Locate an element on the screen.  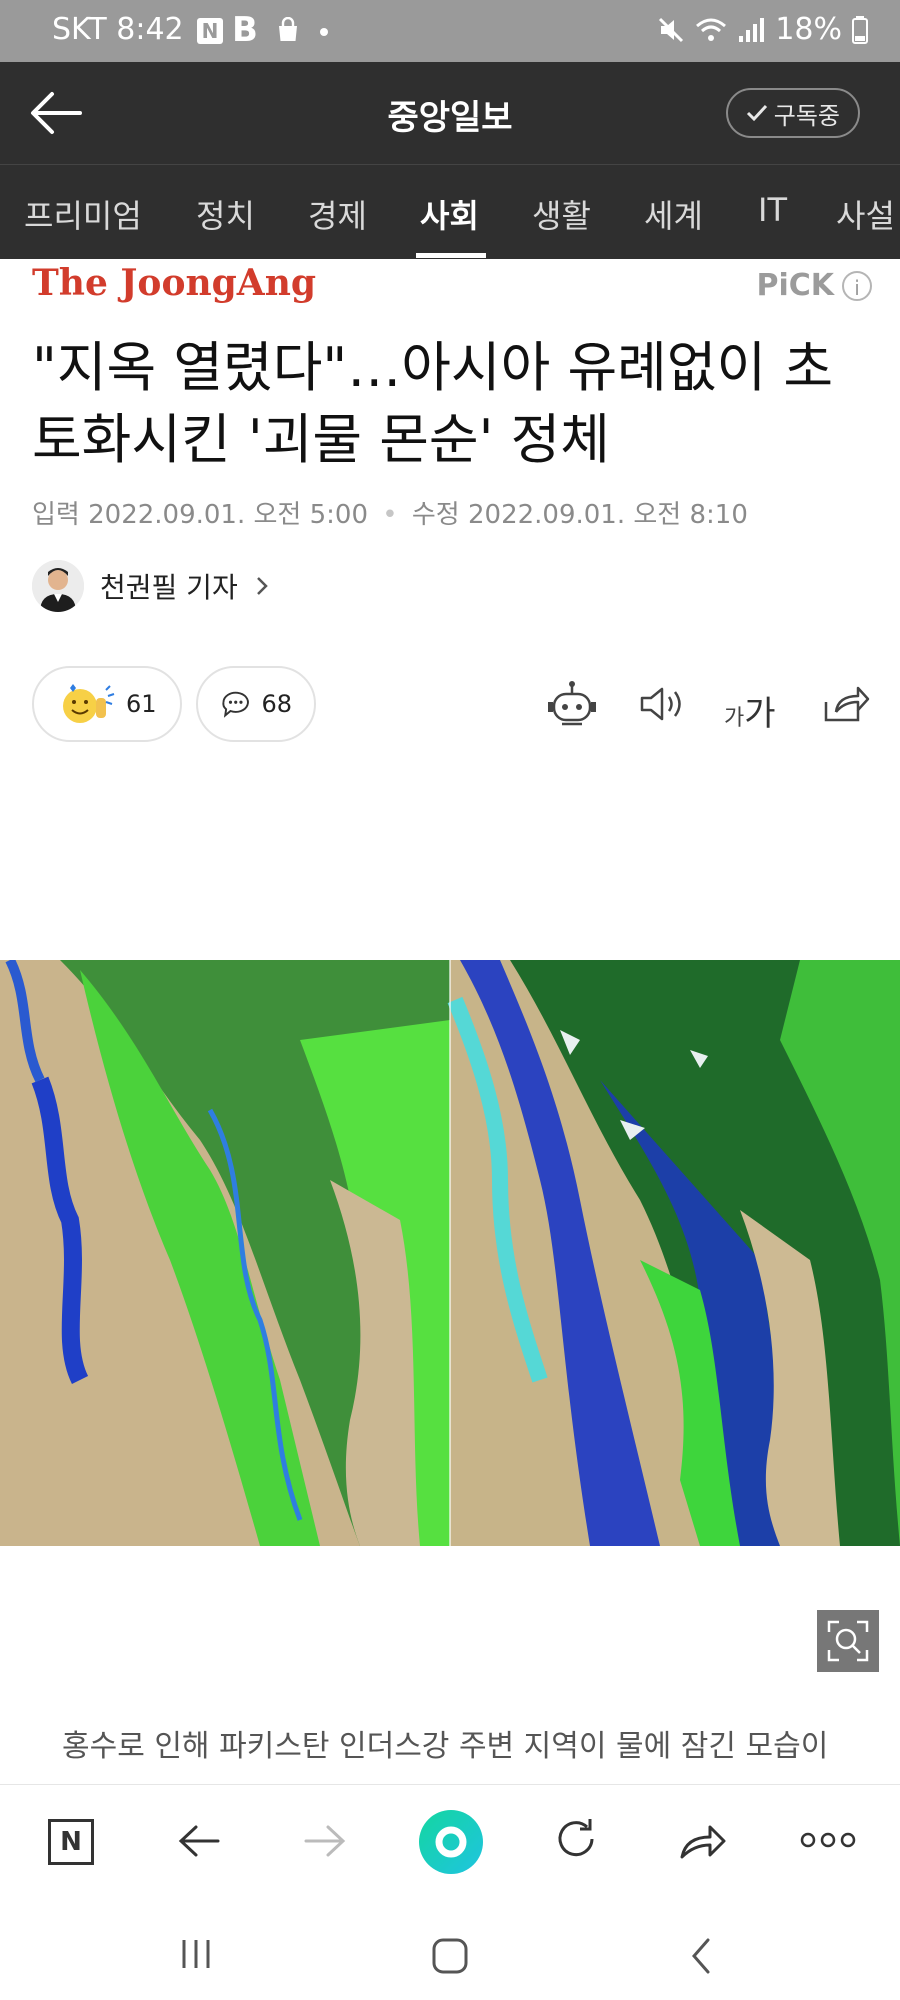
published-label: 입력 is located at coordinates (56, 515).